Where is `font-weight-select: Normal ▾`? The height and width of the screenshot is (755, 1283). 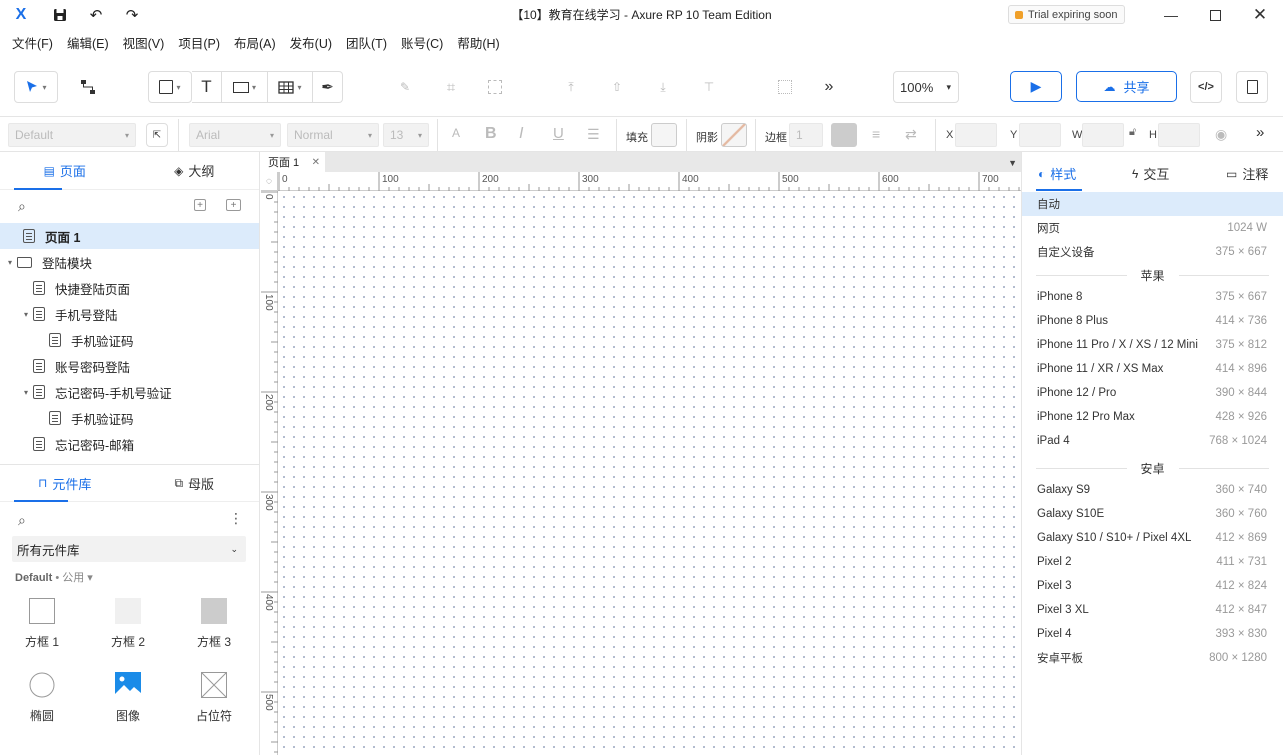
font-weight-select: Normal ▾ is located at coordinates (333, 135).